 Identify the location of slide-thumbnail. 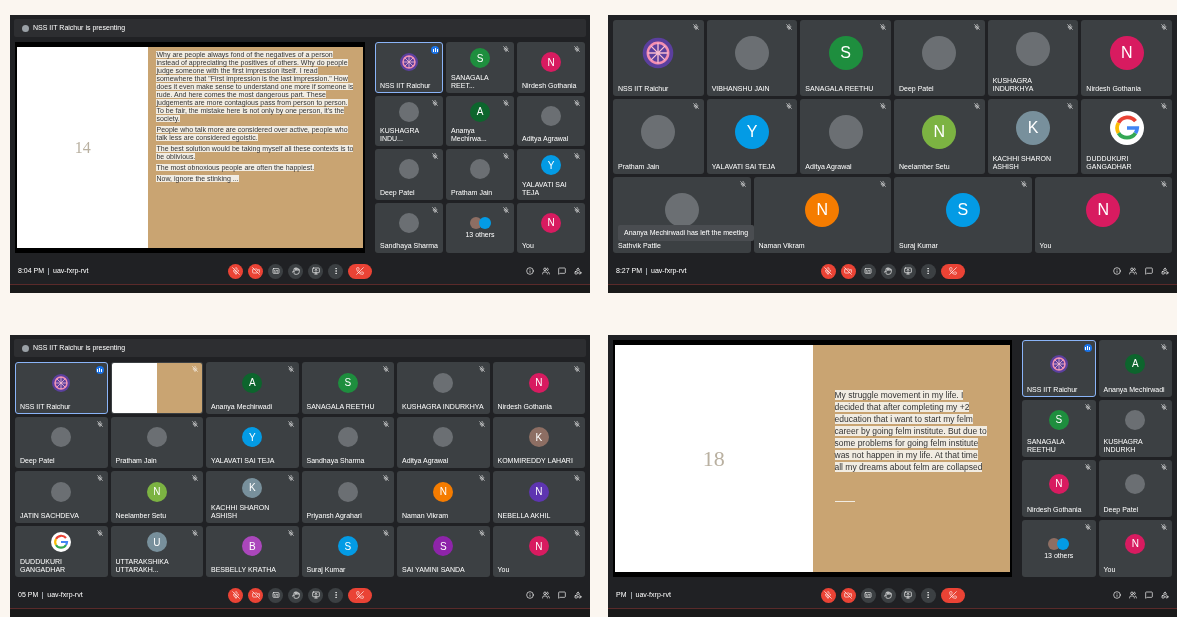
(156, 388).